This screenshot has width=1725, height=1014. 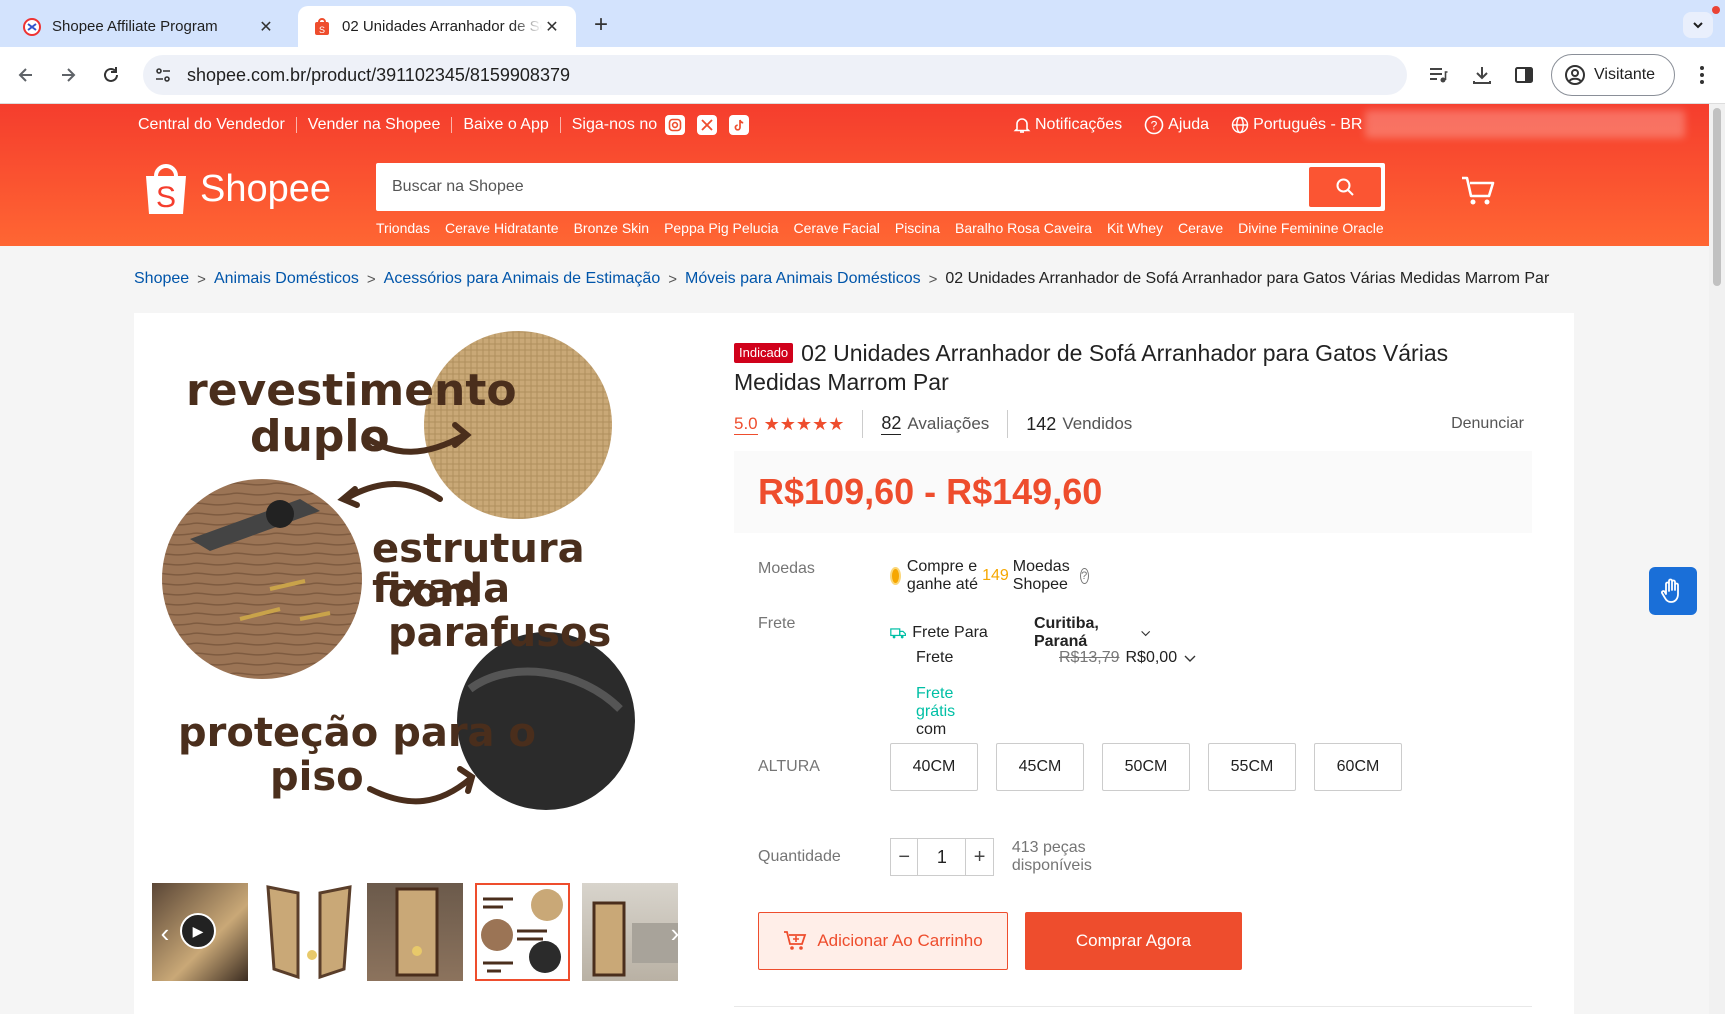 What do you see at coordinates (786, 568) in the screenshot?
I see `coins-label: Moedas` at bounding box center [786, 568].